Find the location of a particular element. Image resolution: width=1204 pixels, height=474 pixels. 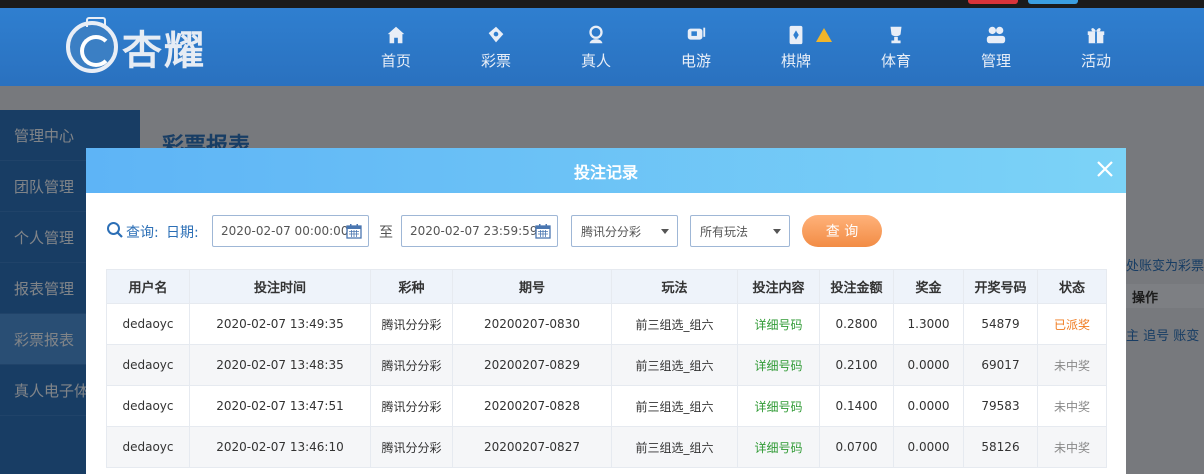

nav-item-cards: 棋牌 is located at coordinates (796, 47).